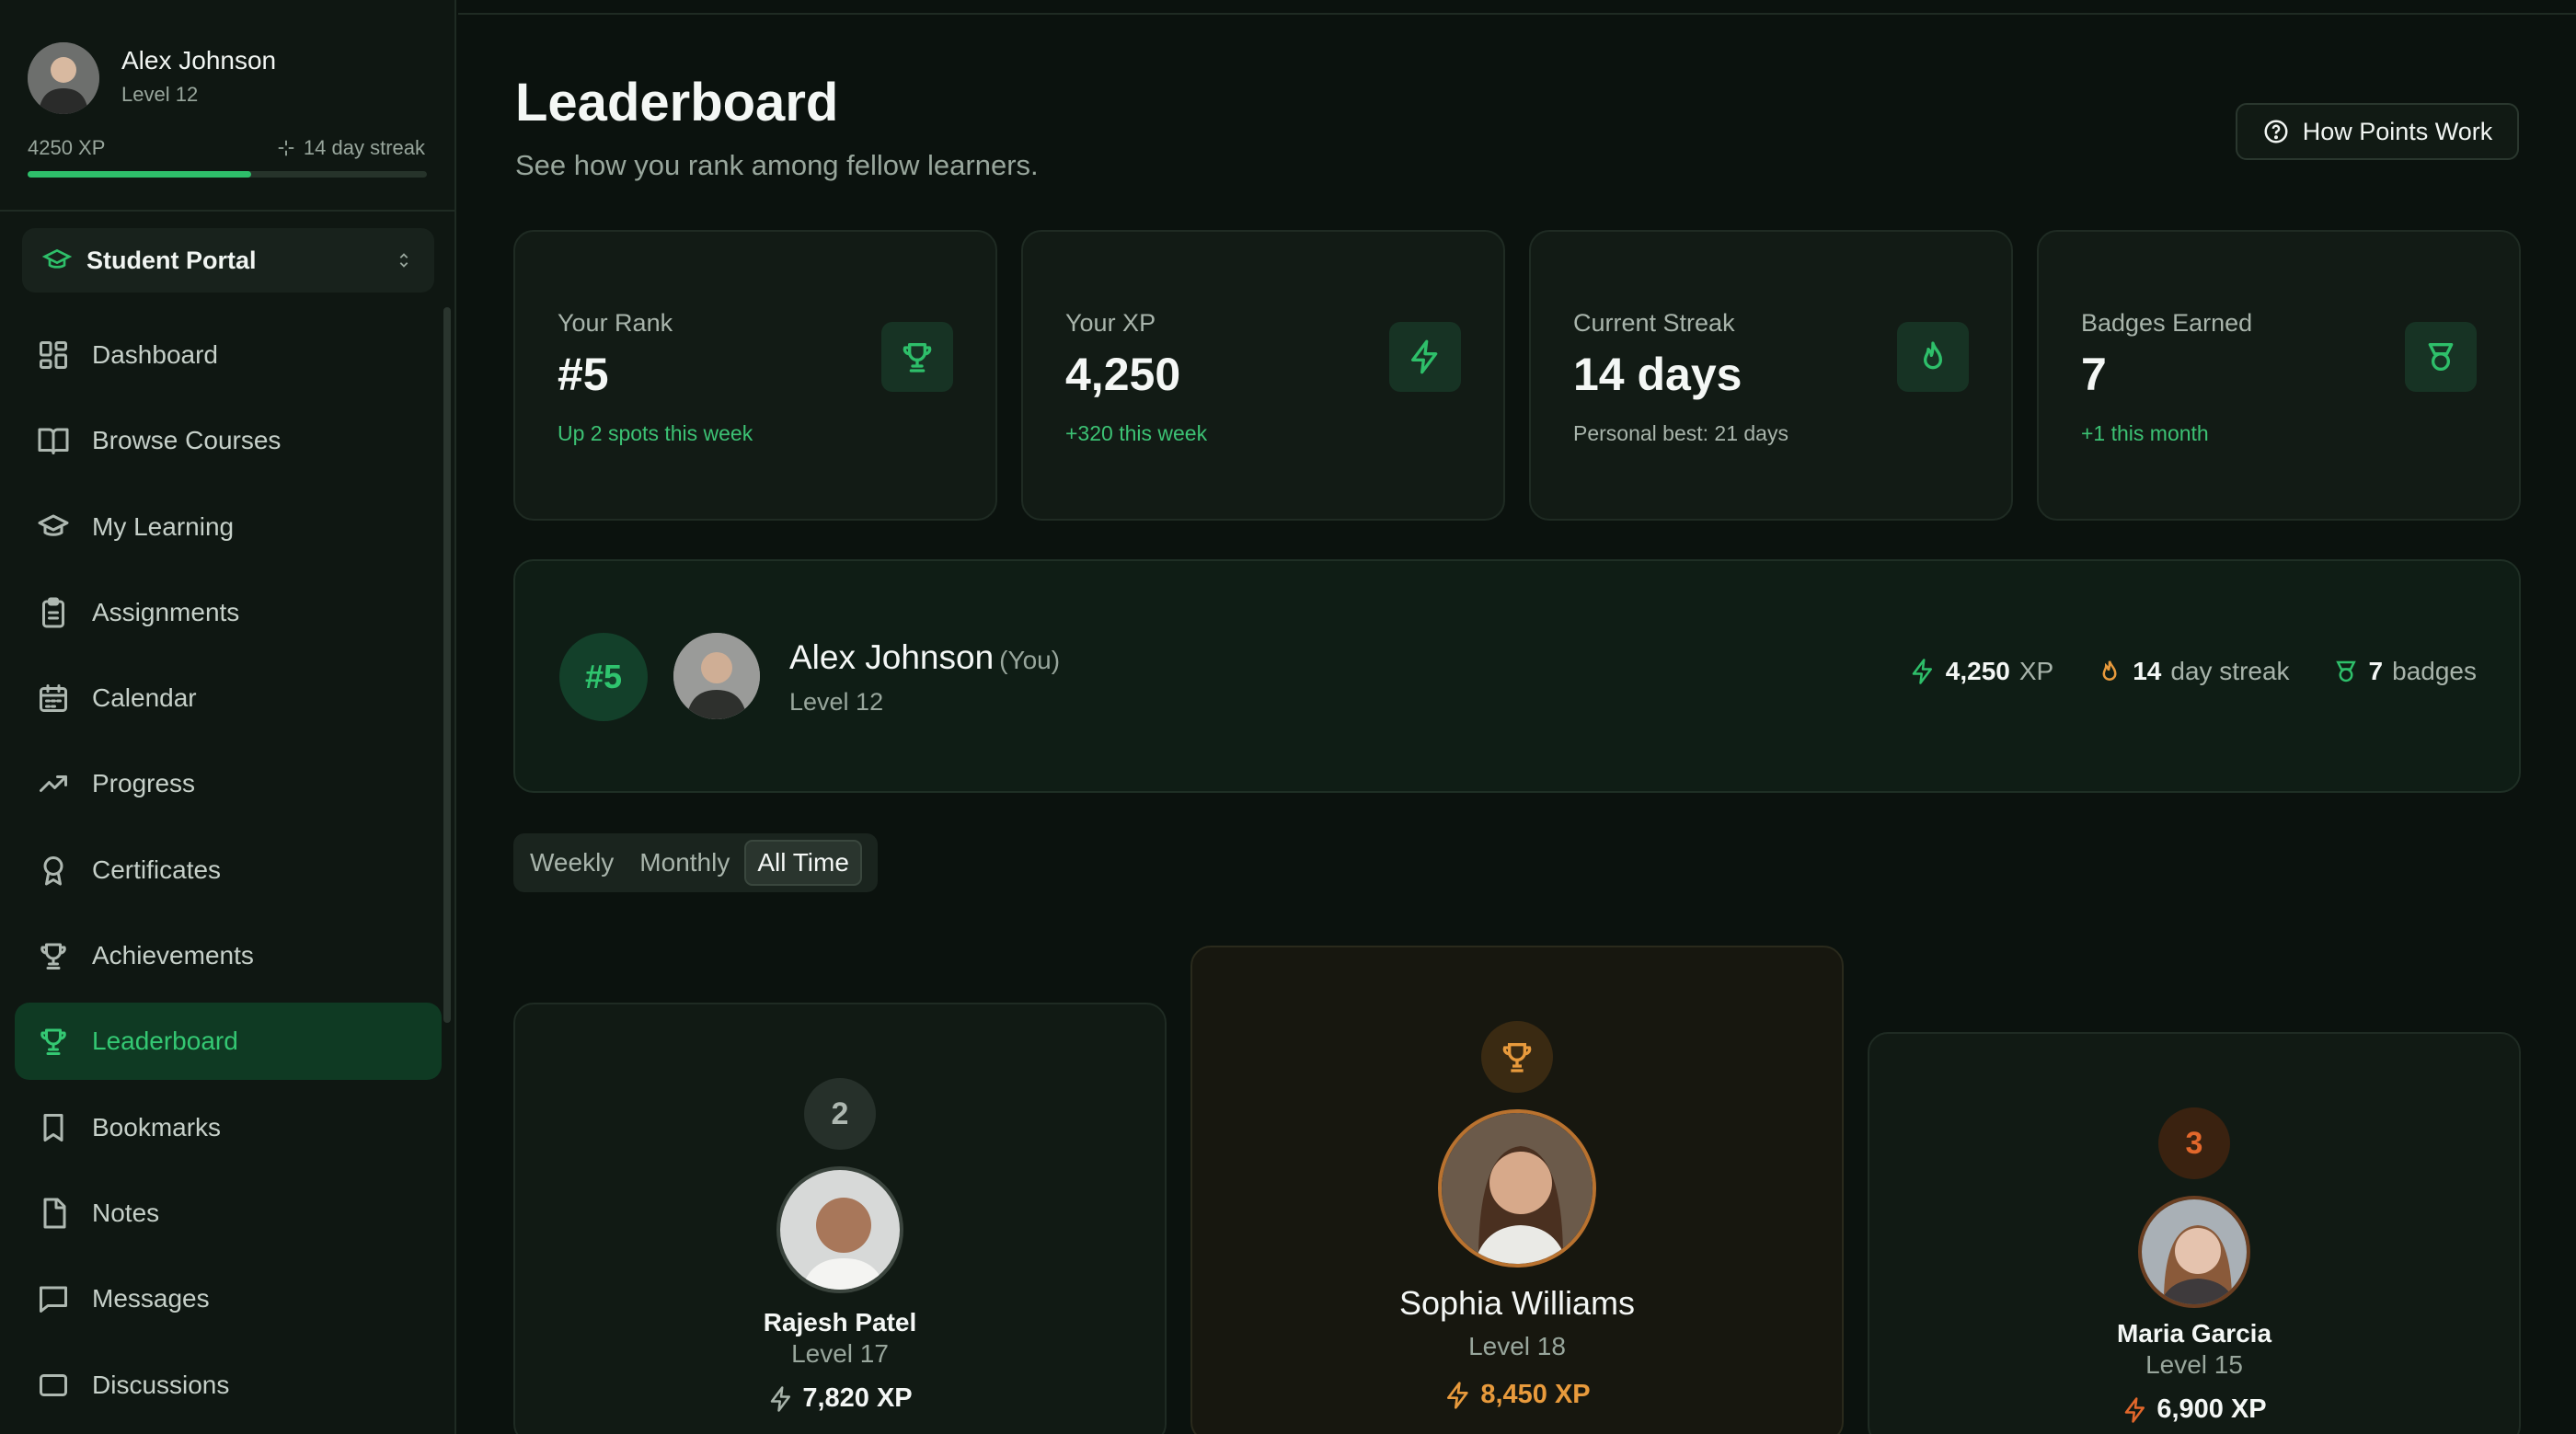 The width and height of the screenshot is (2576, 1434). Describe the element at coordinates (166, 611) in the screenshot. I see `sidebar-item-label: Assignments` at that location.